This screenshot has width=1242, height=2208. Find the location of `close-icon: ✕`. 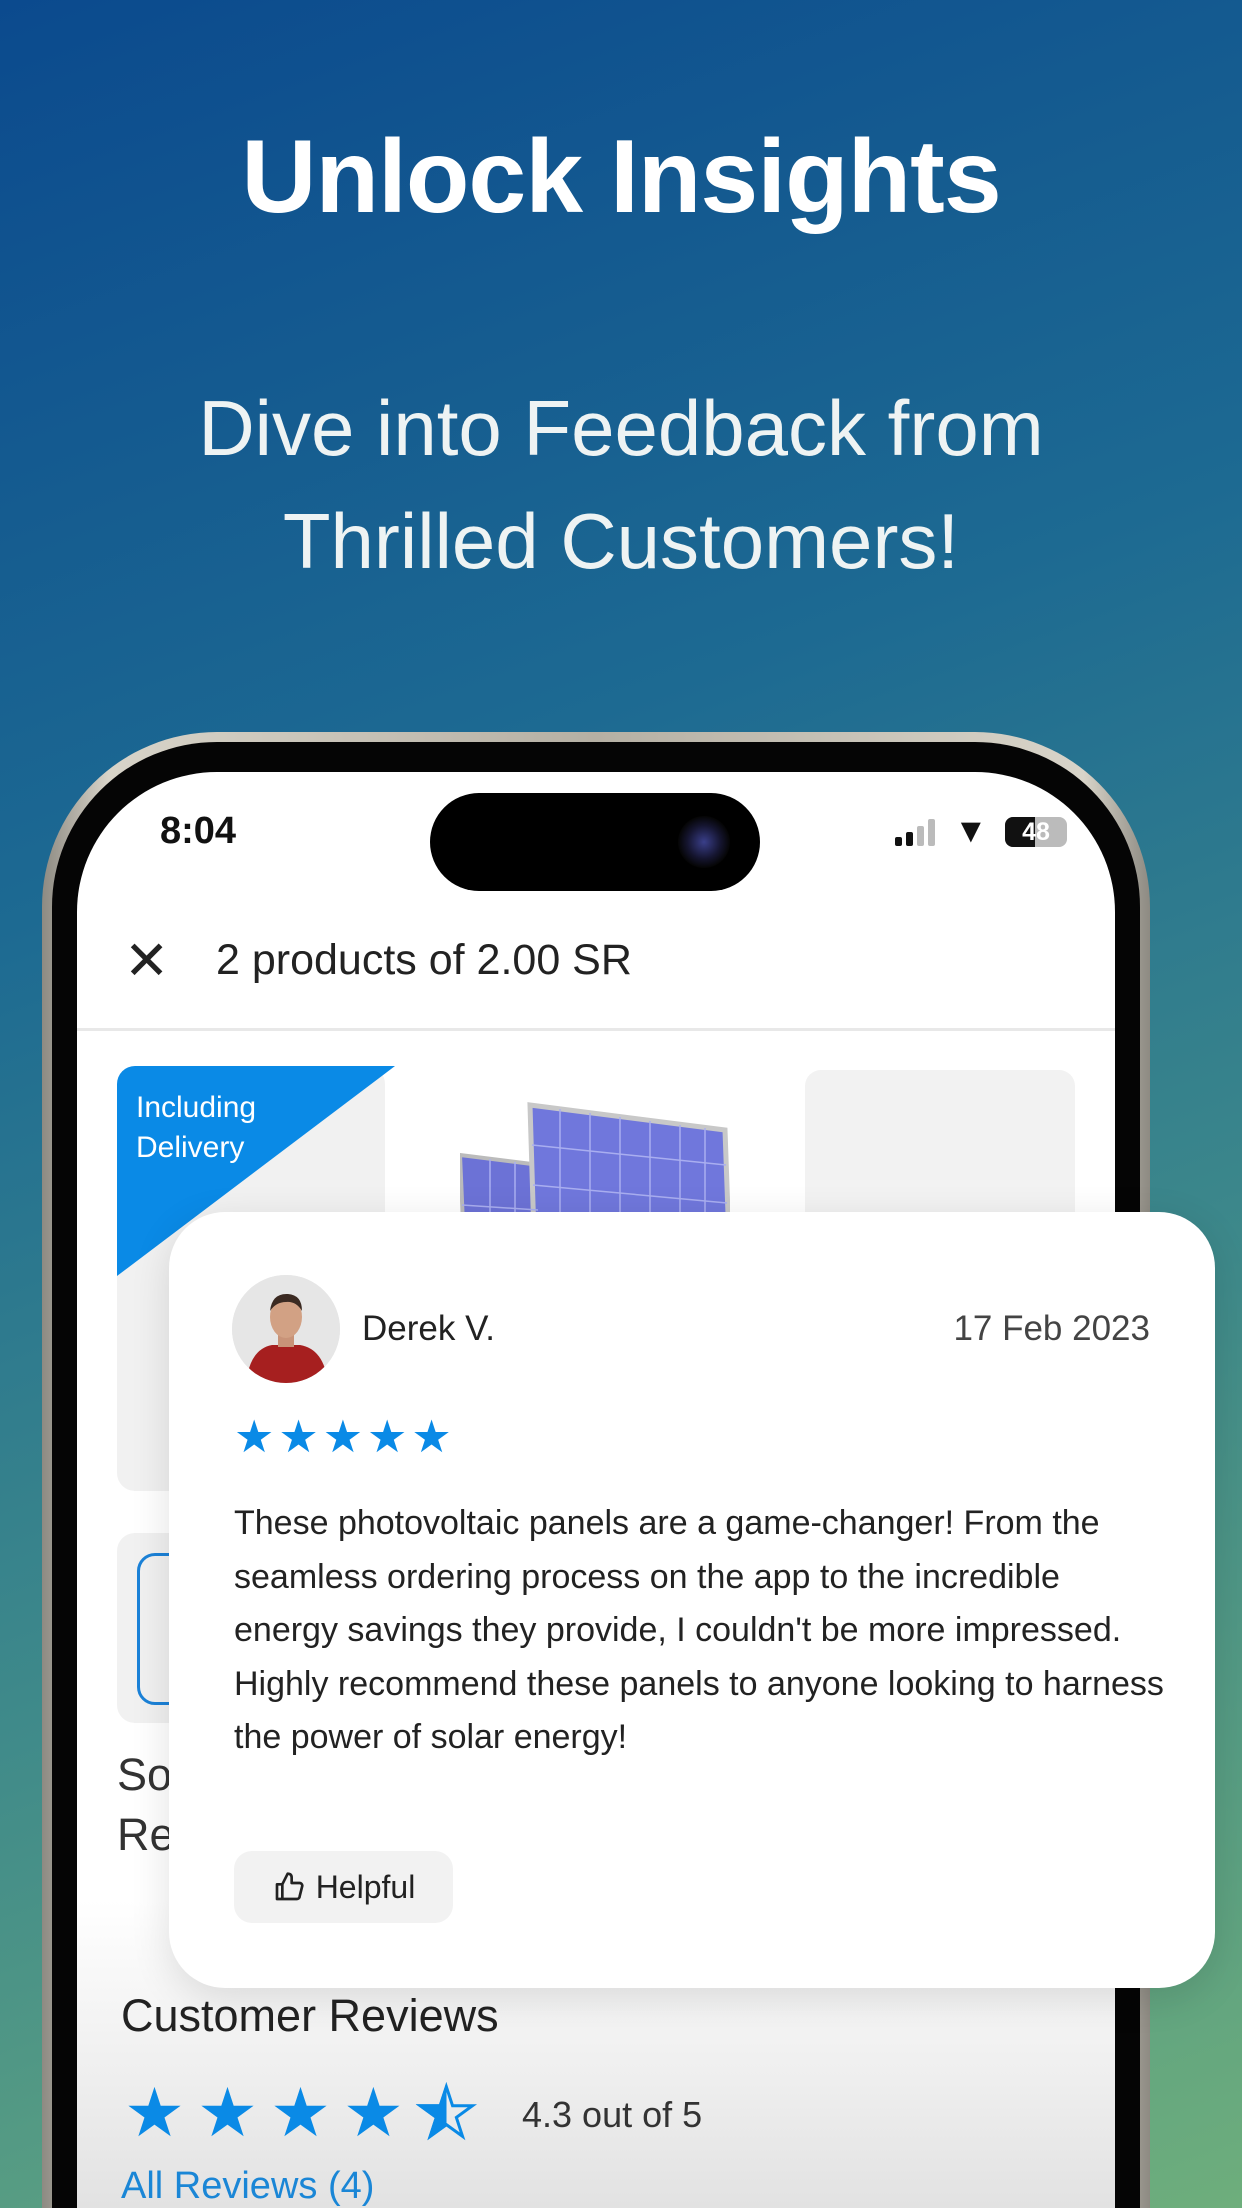

close-icon: ✕ is located at coordinates (146, 961).